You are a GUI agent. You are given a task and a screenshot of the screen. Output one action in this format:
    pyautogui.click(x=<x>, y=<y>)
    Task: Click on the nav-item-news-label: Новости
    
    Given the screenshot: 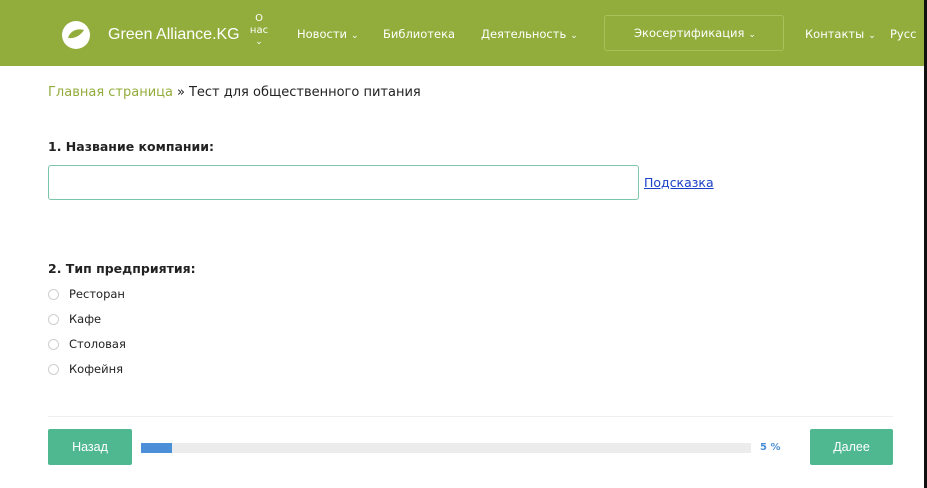 What is the action you would take?
    pyautogui.click(x=322, y=34)
    